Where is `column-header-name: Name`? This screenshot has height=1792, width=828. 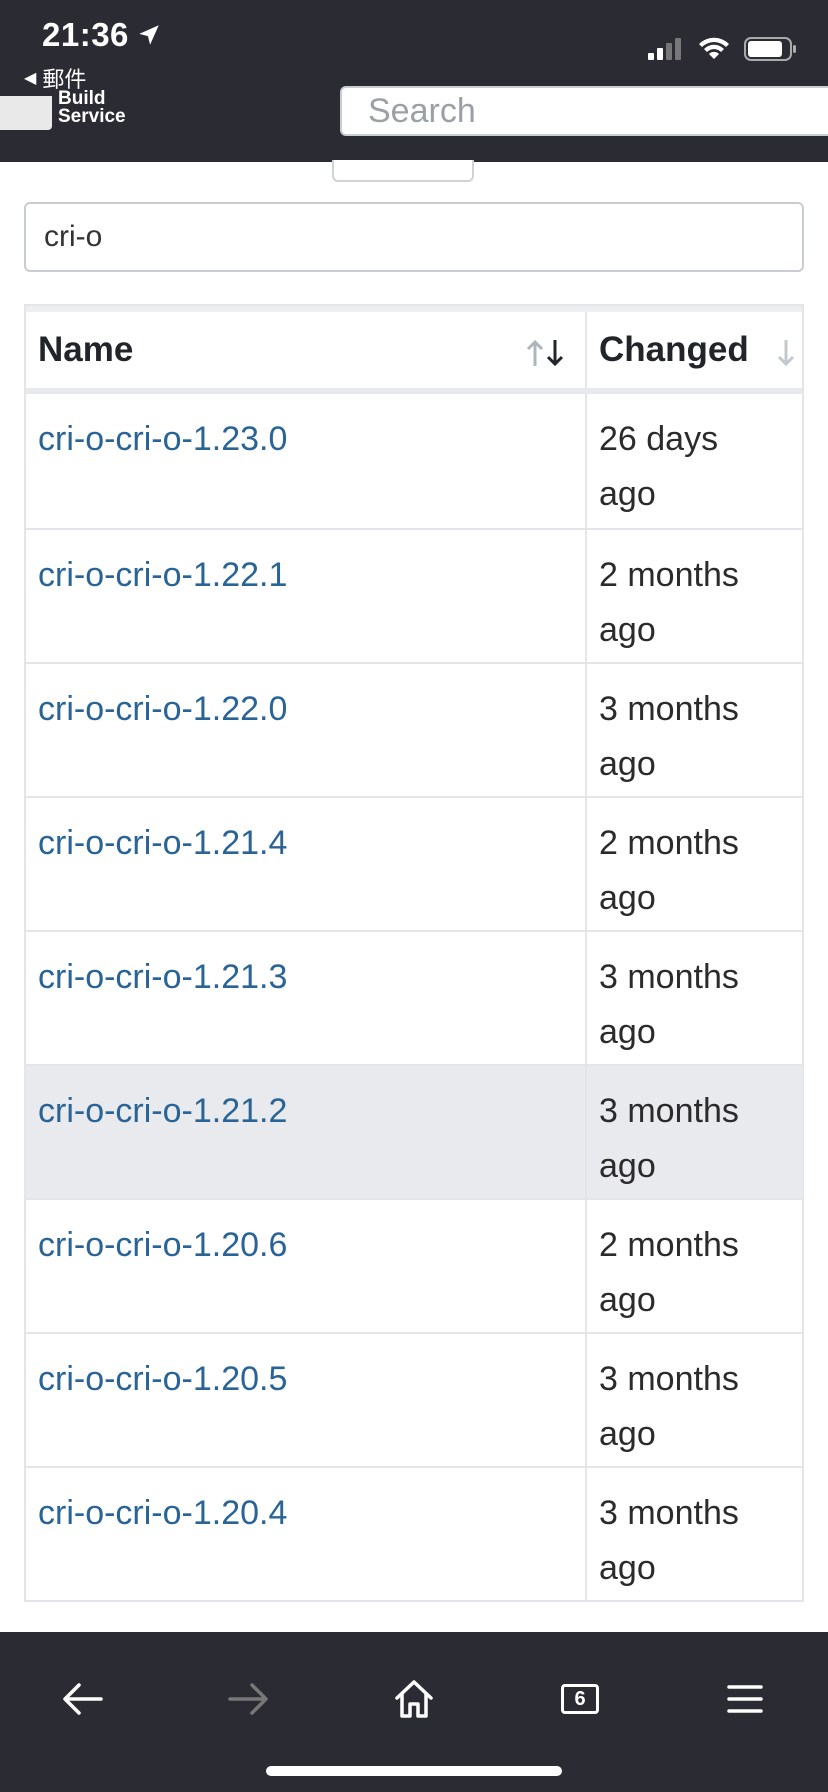
column-header-name: Name is located at coordinates (306, 350).